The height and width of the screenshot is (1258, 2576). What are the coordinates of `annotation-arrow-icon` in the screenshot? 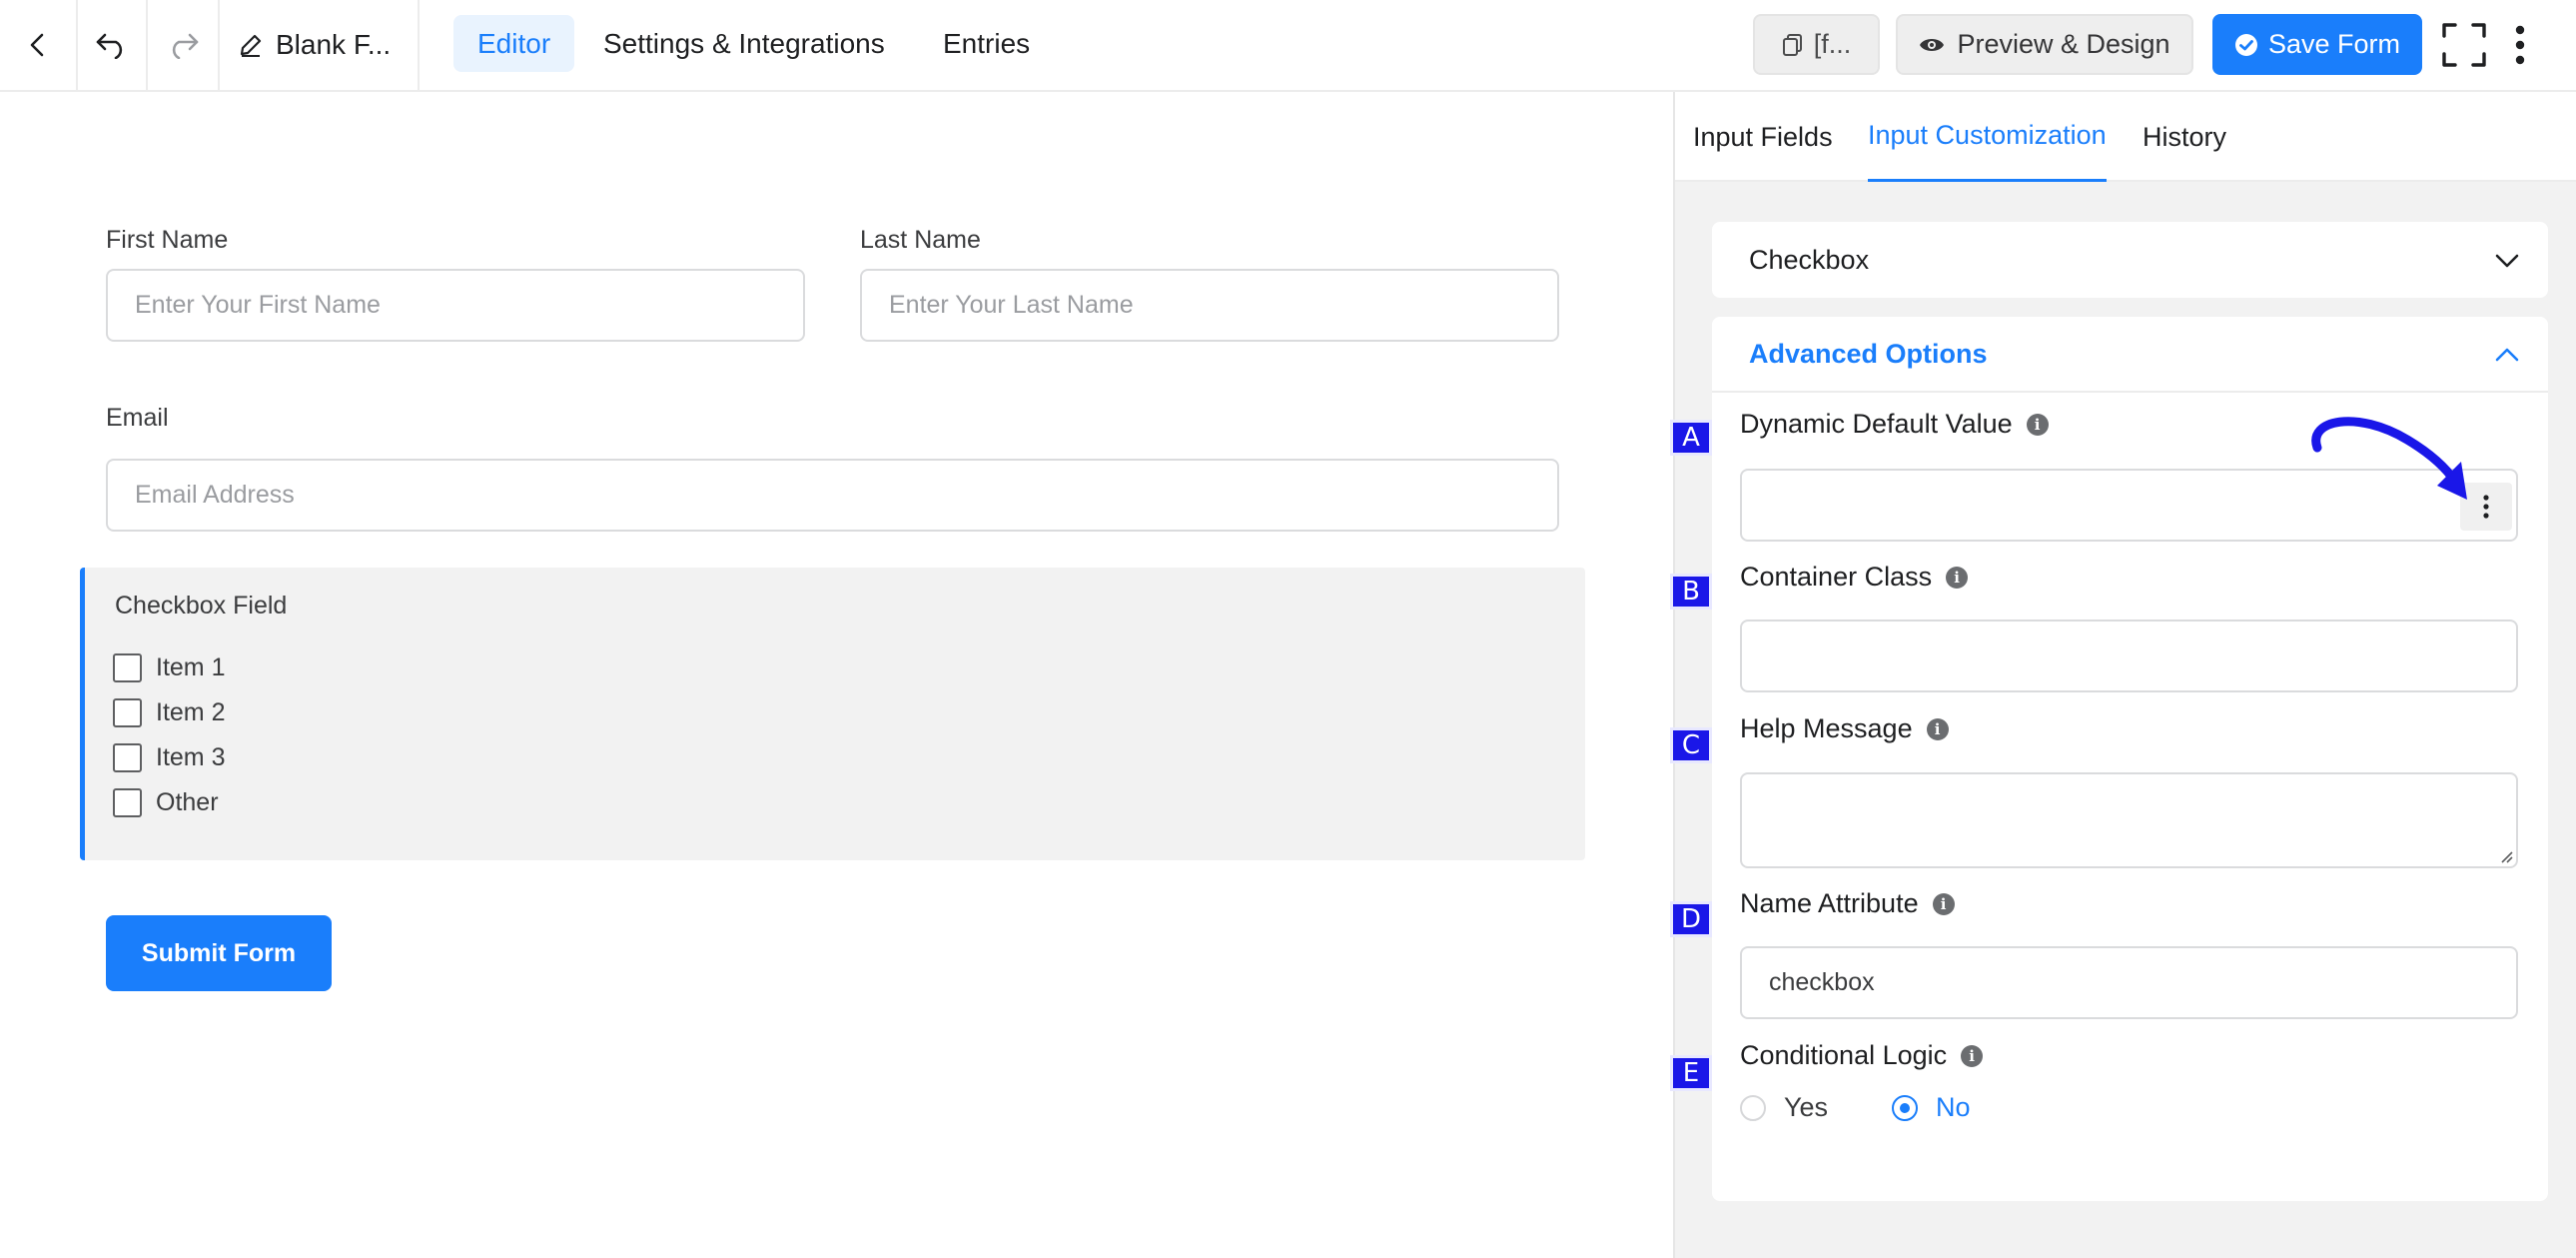 It's located at (2389, 458).